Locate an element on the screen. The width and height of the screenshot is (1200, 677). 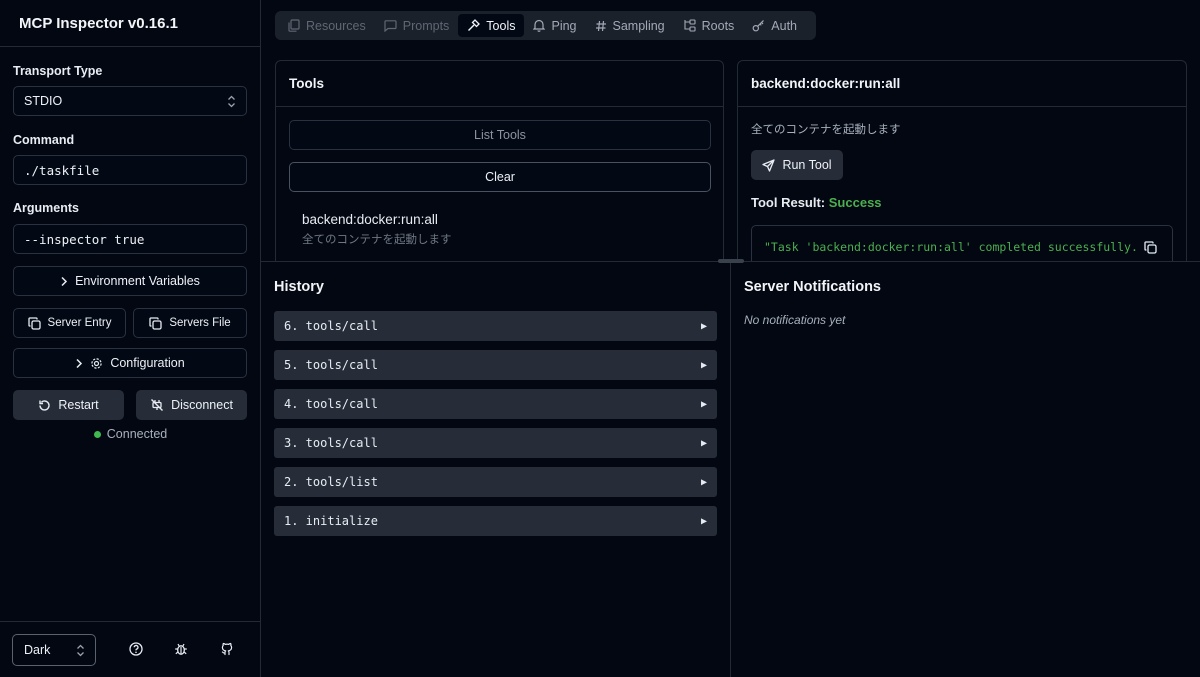
resize-handle is located at coordinates (731, 261).